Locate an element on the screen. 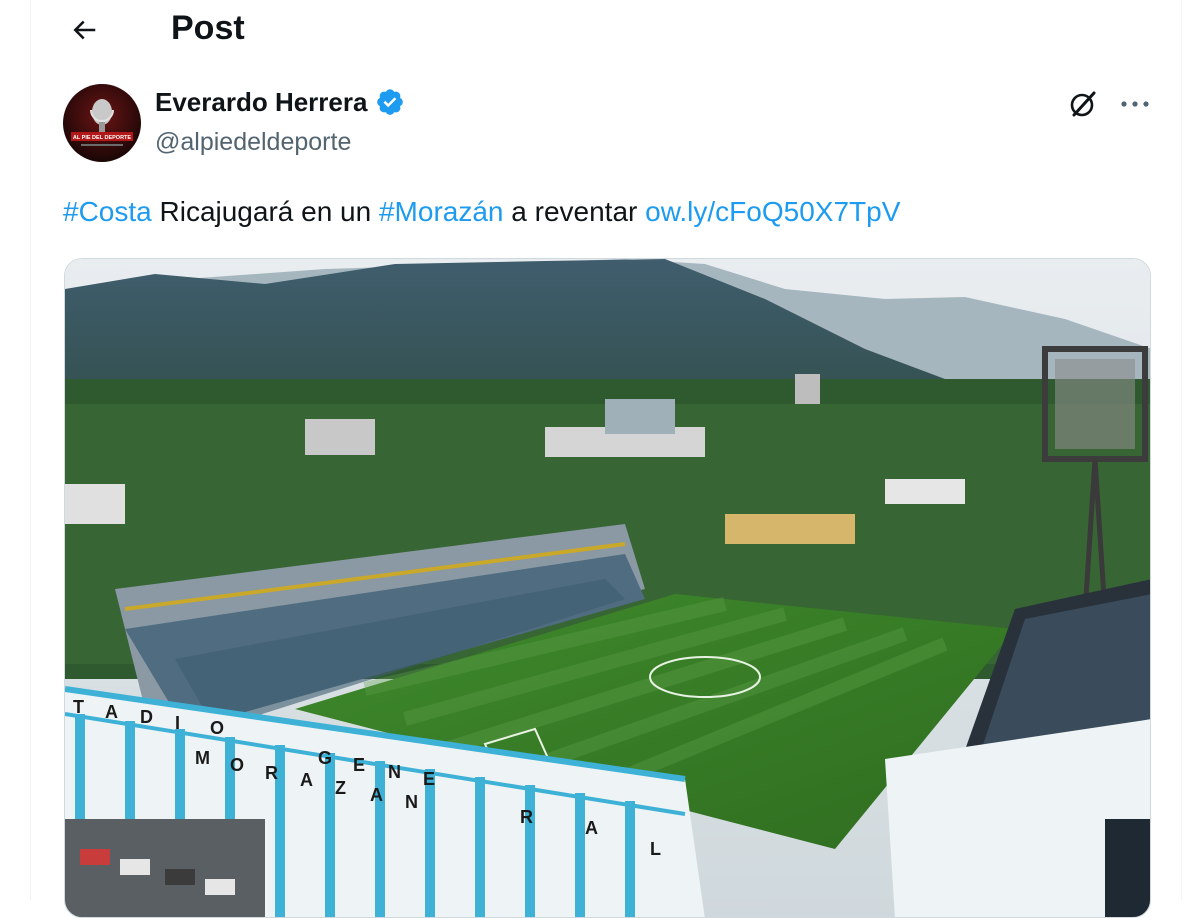  post-text-segment: Ricajugará en un is located at coordinates (265, 211).